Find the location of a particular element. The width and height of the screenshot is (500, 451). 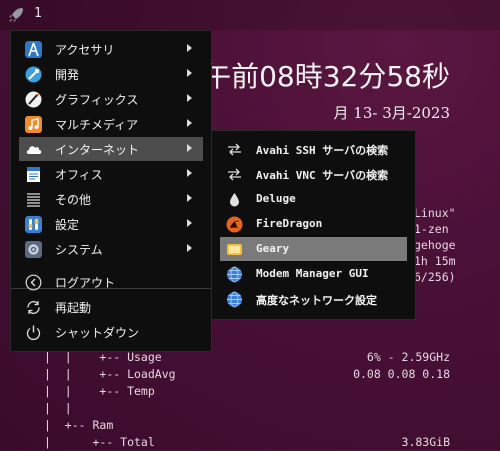

conky-loadavg-label: +-- LoadAvg is located at coordinates (130, 374).